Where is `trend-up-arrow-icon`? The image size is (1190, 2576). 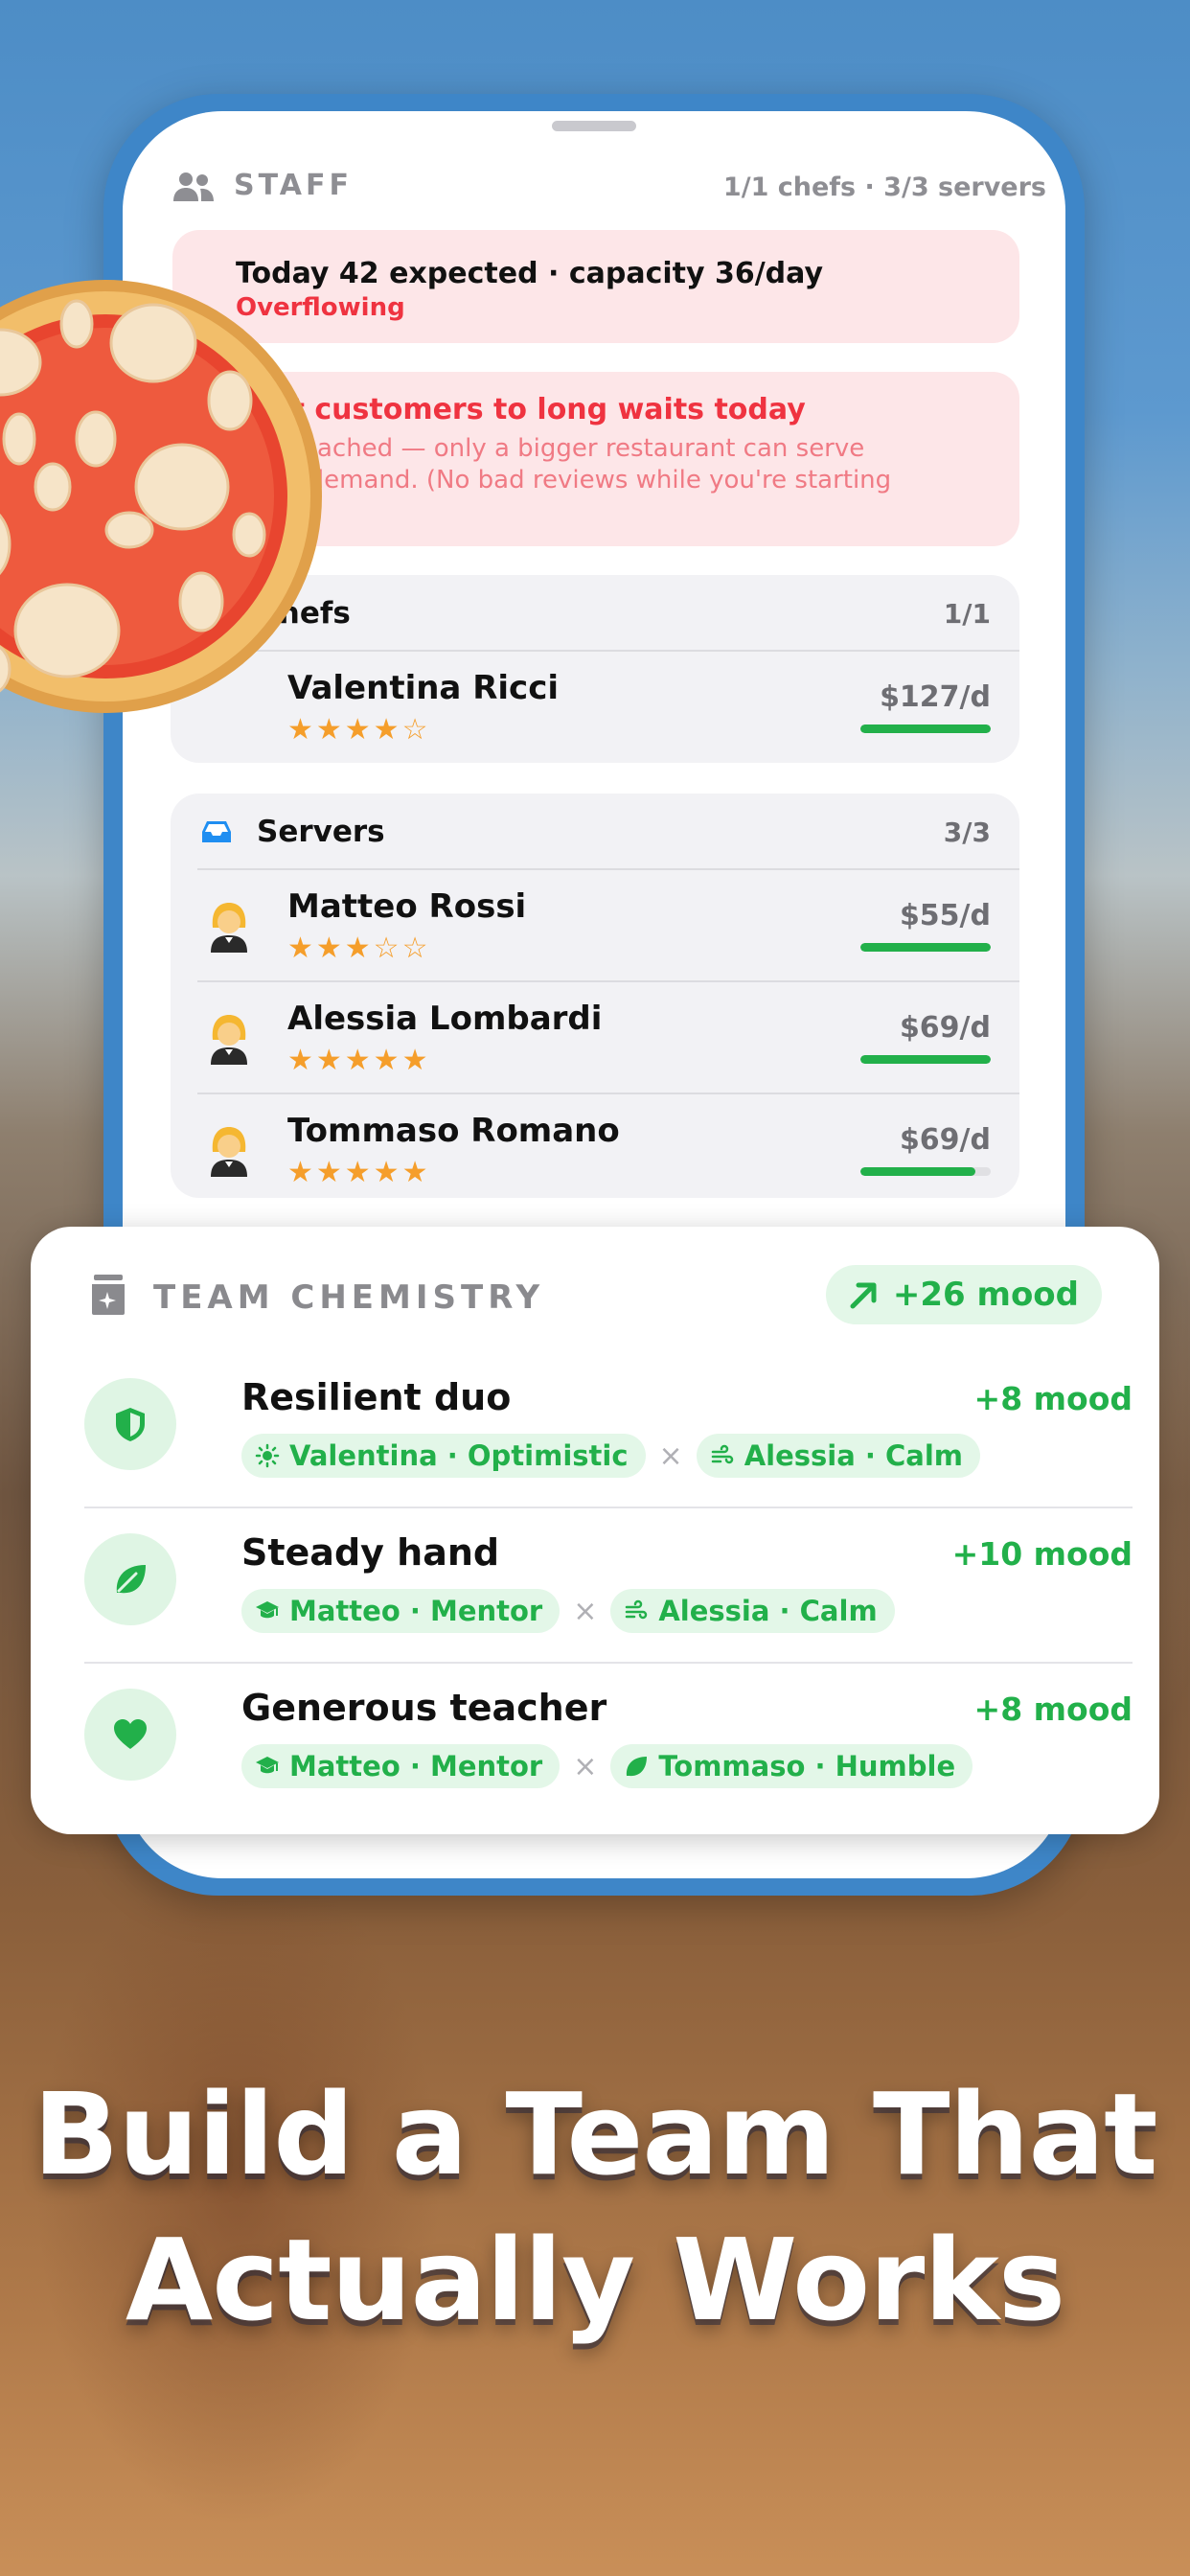 trend-up-arrow-icon is located at coordinates (864, 1295).